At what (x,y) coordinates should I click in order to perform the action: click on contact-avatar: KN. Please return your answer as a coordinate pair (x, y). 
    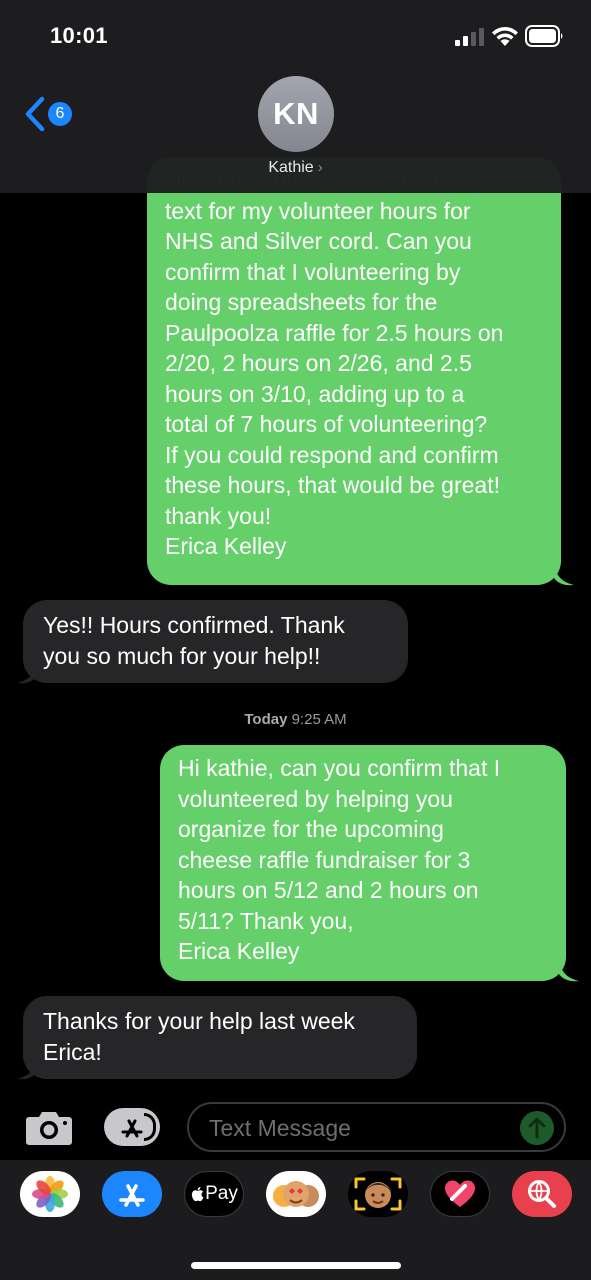
    Looking at the image, I should click on (296, 114).